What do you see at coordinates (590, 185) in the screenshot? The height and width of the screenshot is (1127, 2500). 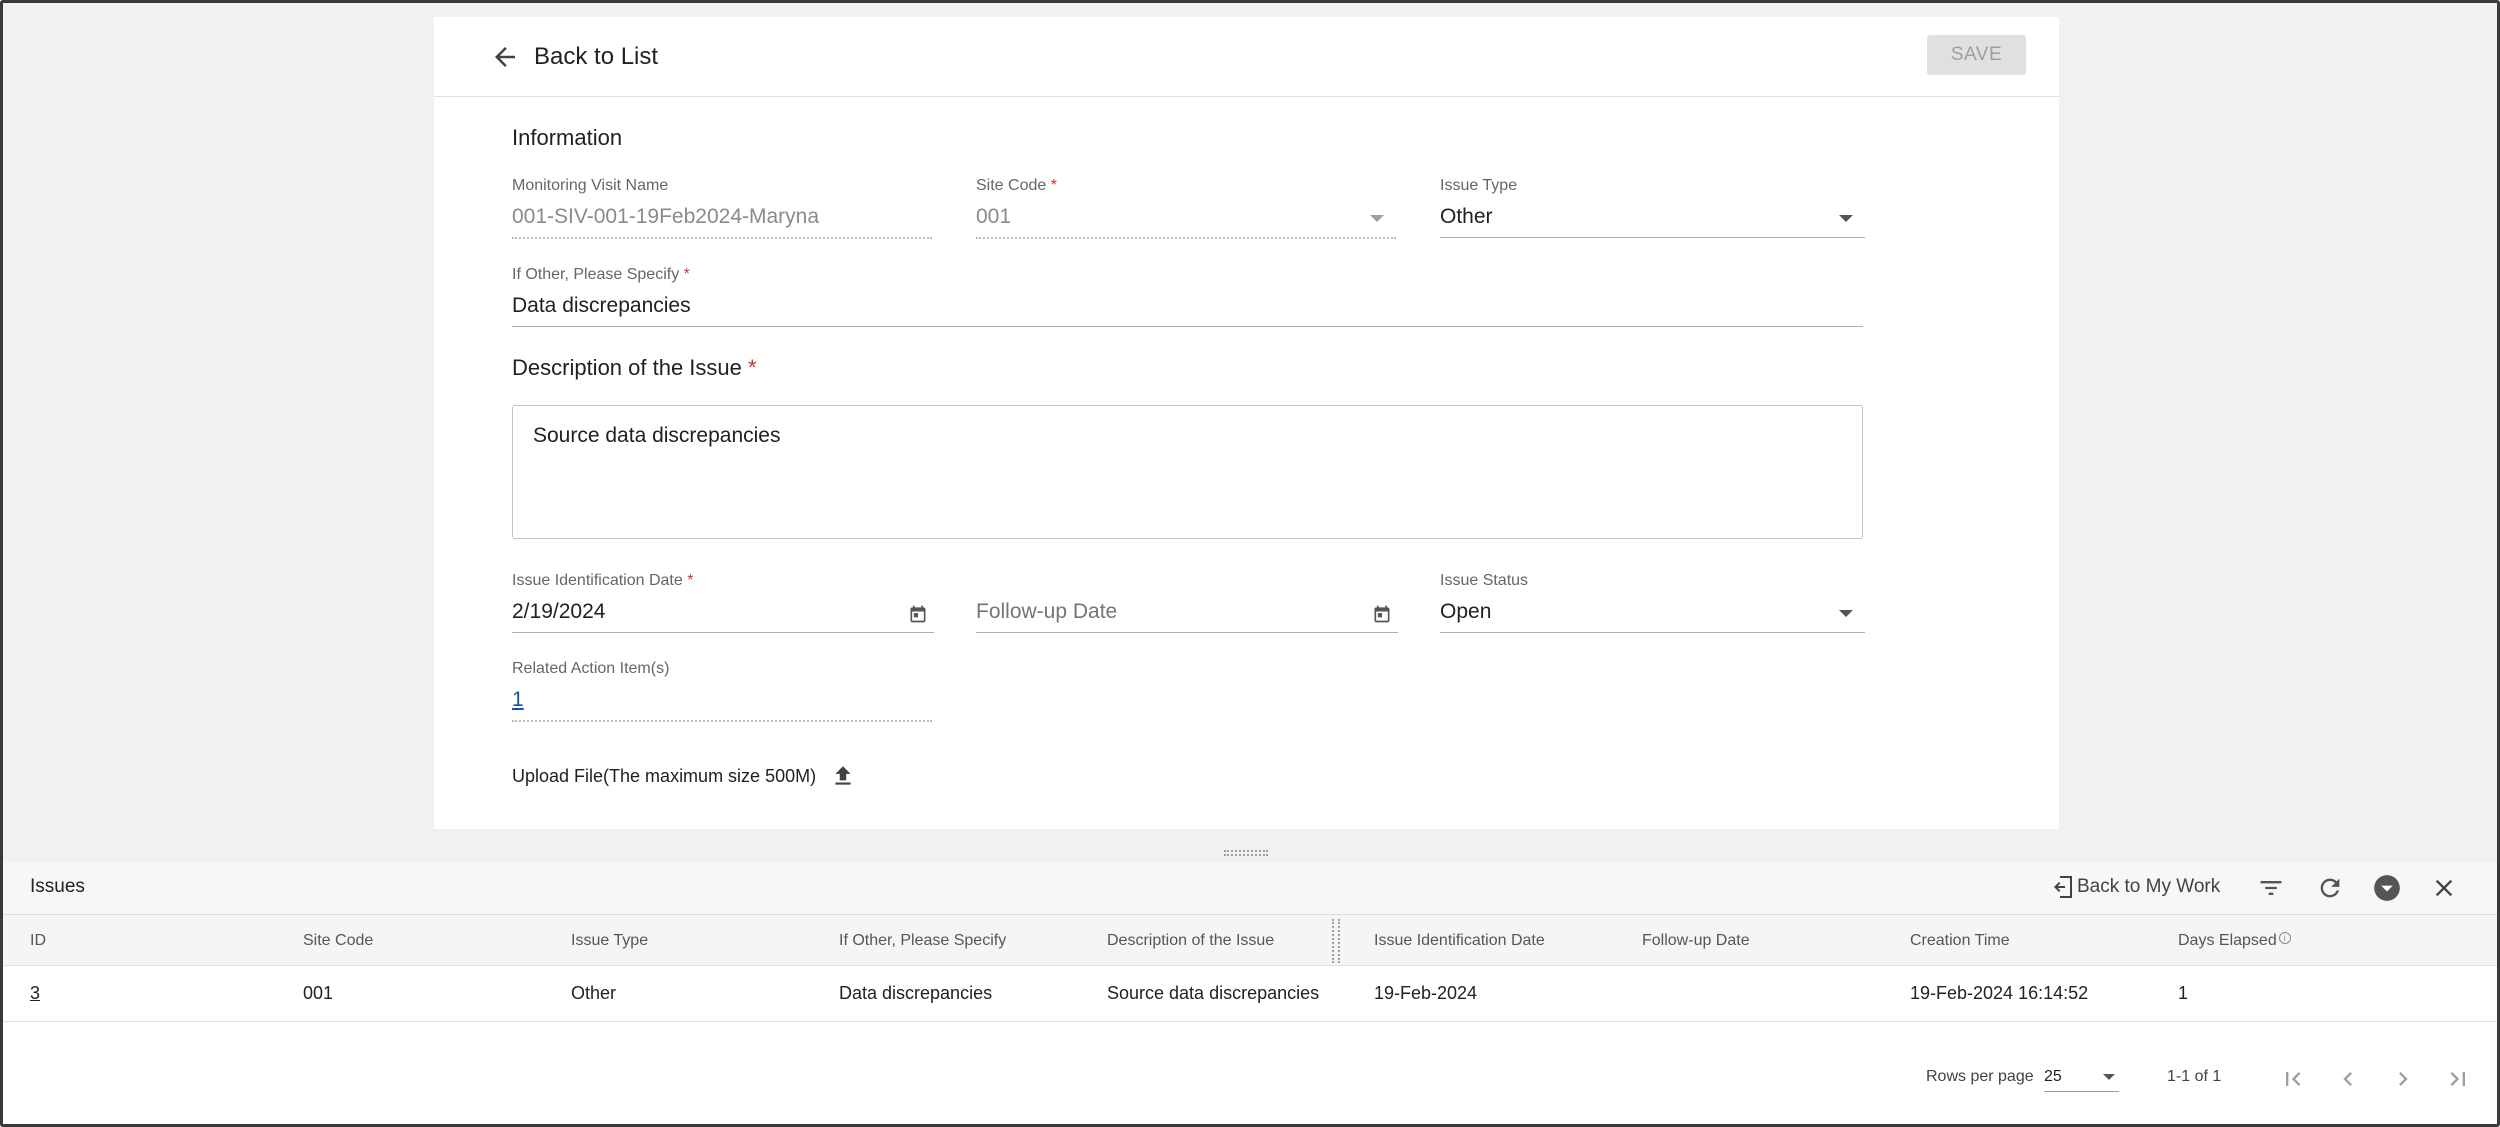 I see `monitoring-visit-label: Monitoring Visit Name` at bounding box center [590, 185].